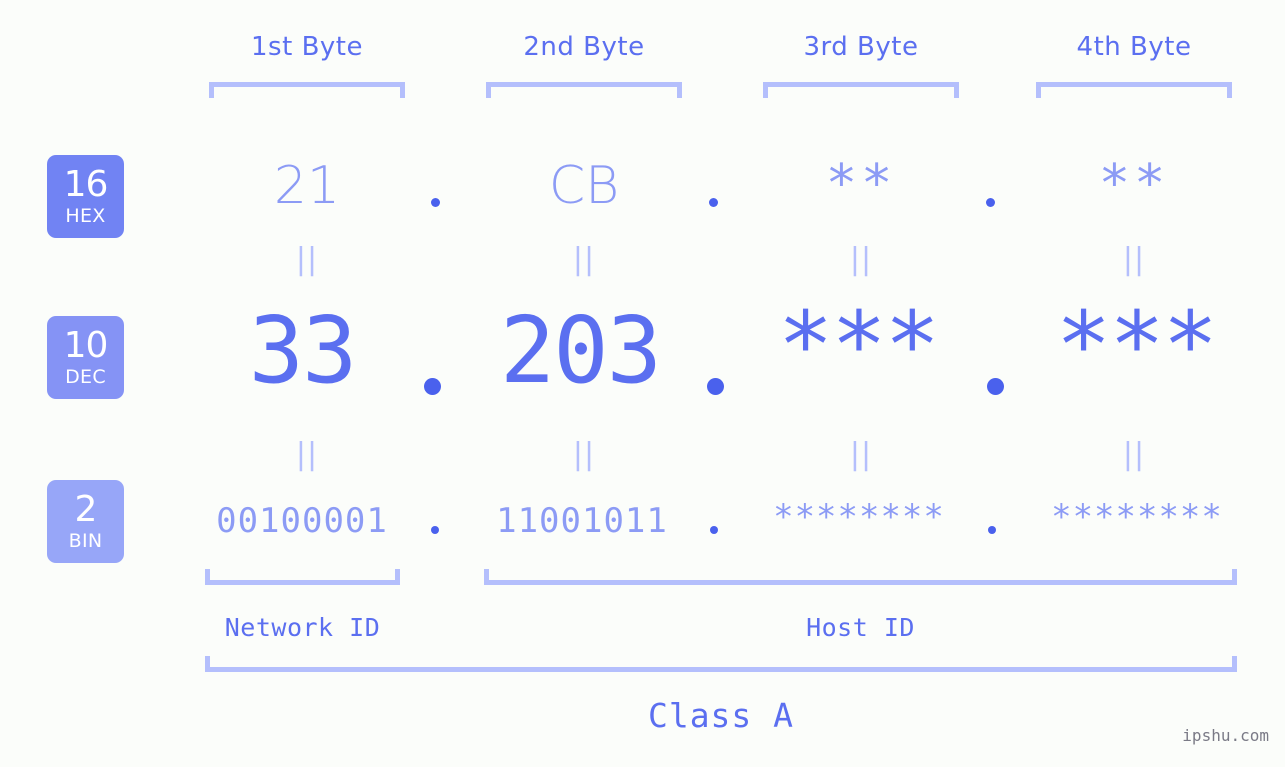  What do you see at coordinates (307, 186) in the screenshot?
I see `hex-byte-1-value: 21` at bounding box center [307, 186].